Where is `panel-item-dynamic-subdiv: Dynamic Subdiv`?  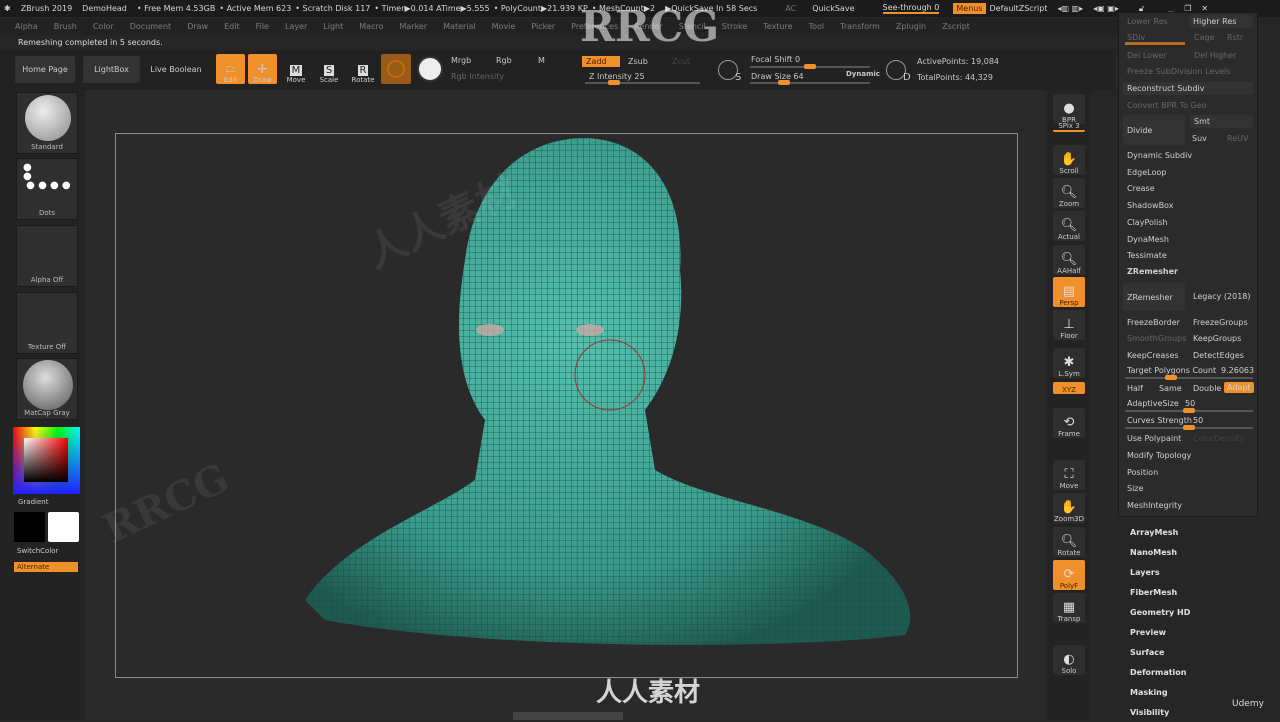 panel-item-dynamic-subdiv: Dynamic Subdiv is located at coordinates (1159, 155).